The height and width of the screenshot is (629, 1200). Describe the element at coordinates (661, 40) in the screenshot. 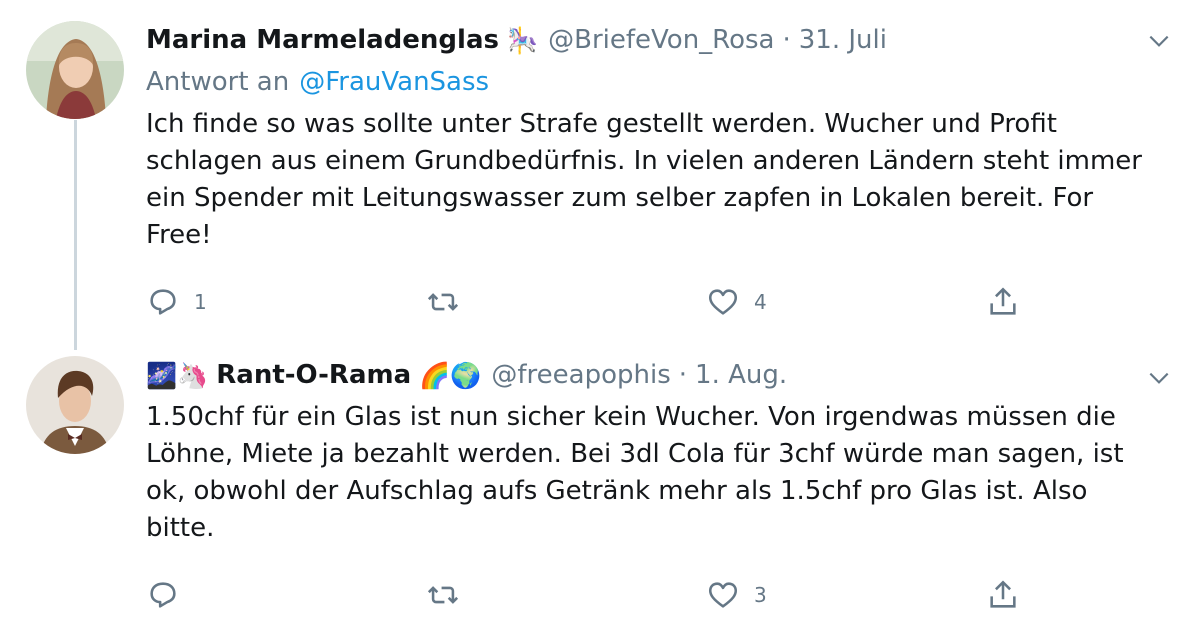

I see `author-handle: @BriefeVon_Rosa` at that location.